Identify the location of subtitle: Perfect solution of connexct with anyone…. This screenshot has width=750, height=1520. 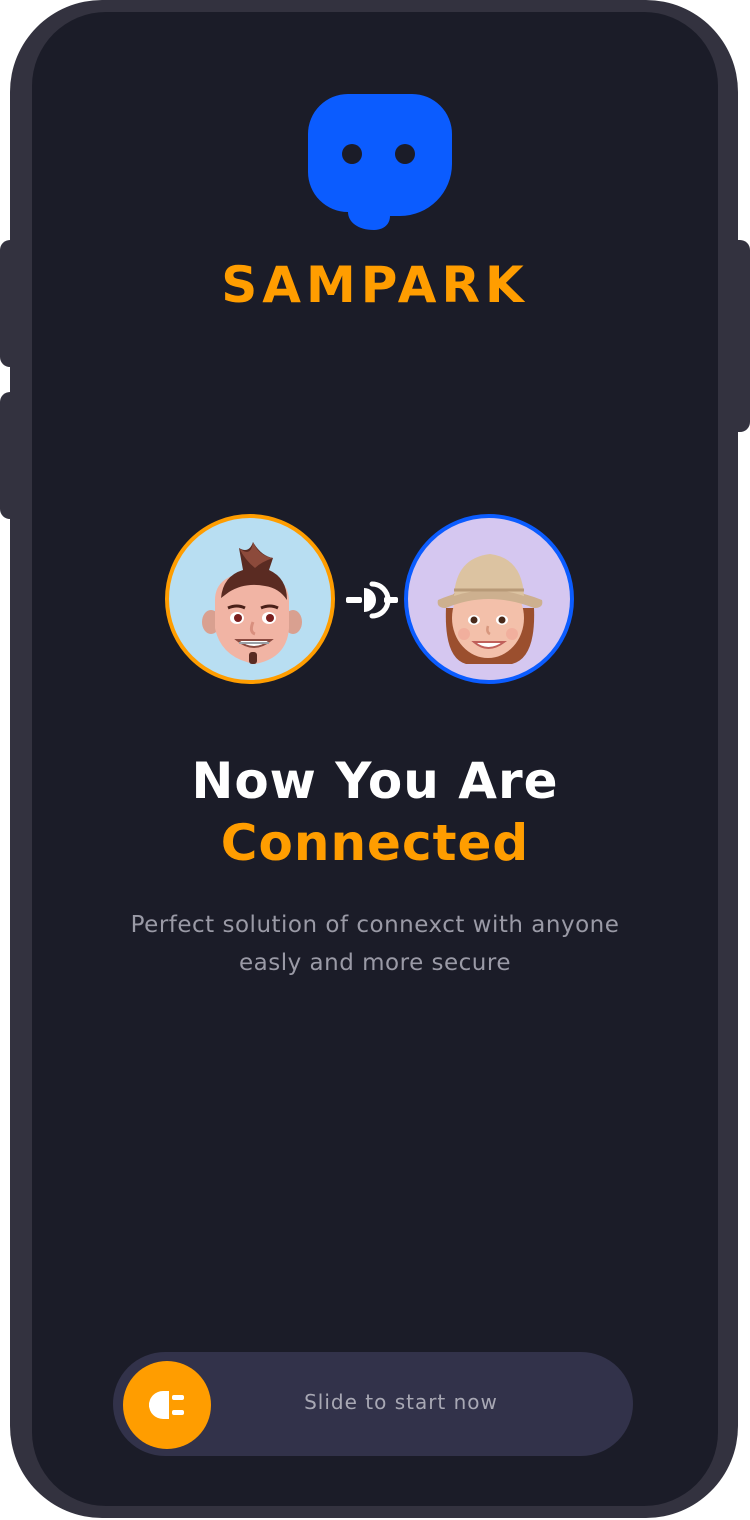
(375, 944).